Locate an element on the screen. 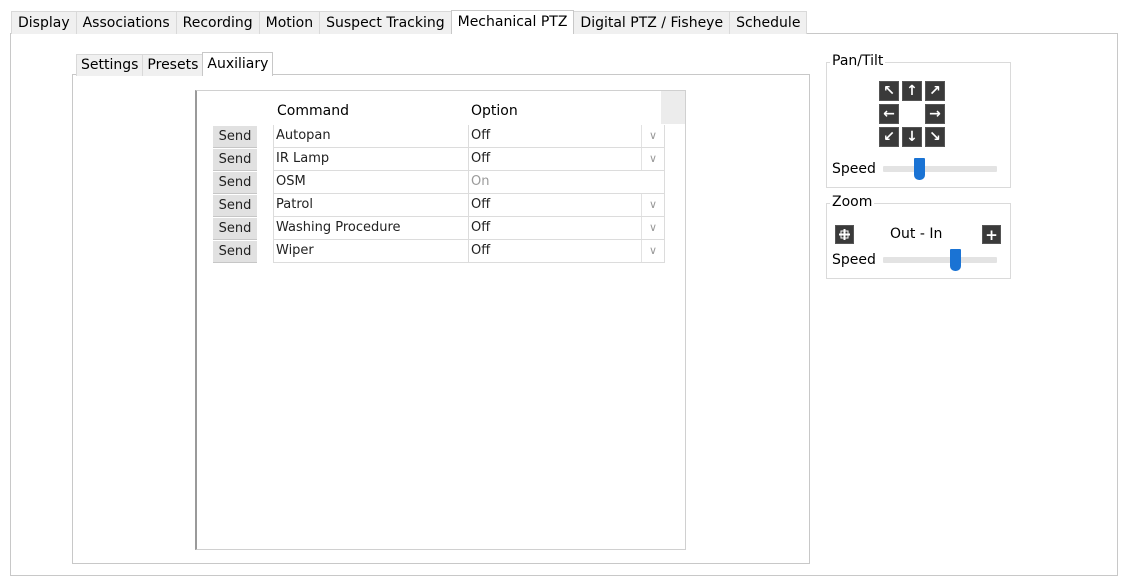 The width and height of the screenshot is (1123, 580). arrow-down-right-icon: ↘ is located at coordinates (935, 137).